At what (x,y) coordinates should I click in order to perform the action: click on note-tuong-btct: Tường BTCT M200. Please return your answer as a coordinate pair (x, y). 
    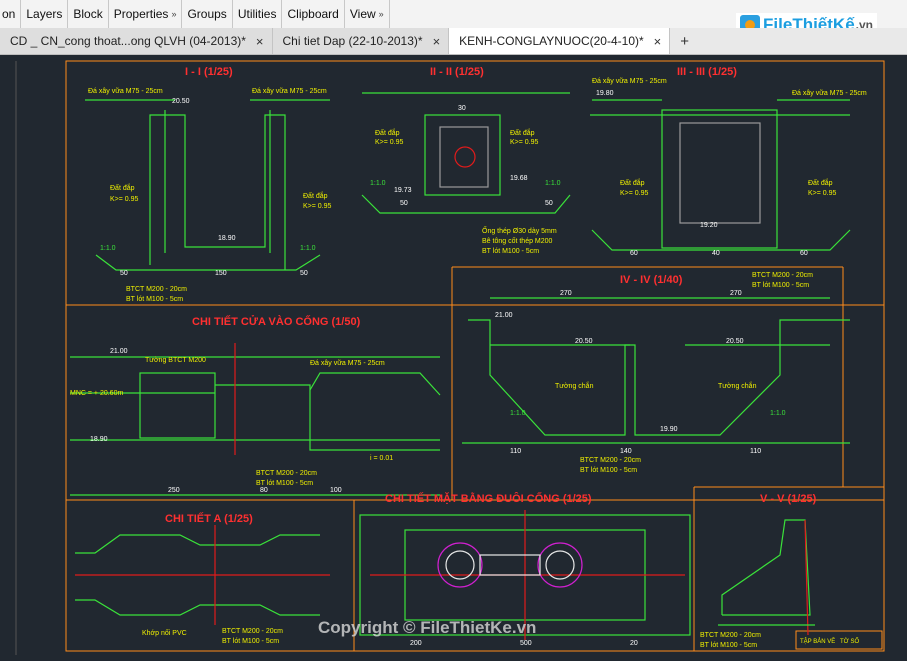
    Looking at the image, I should click on (175, 360).